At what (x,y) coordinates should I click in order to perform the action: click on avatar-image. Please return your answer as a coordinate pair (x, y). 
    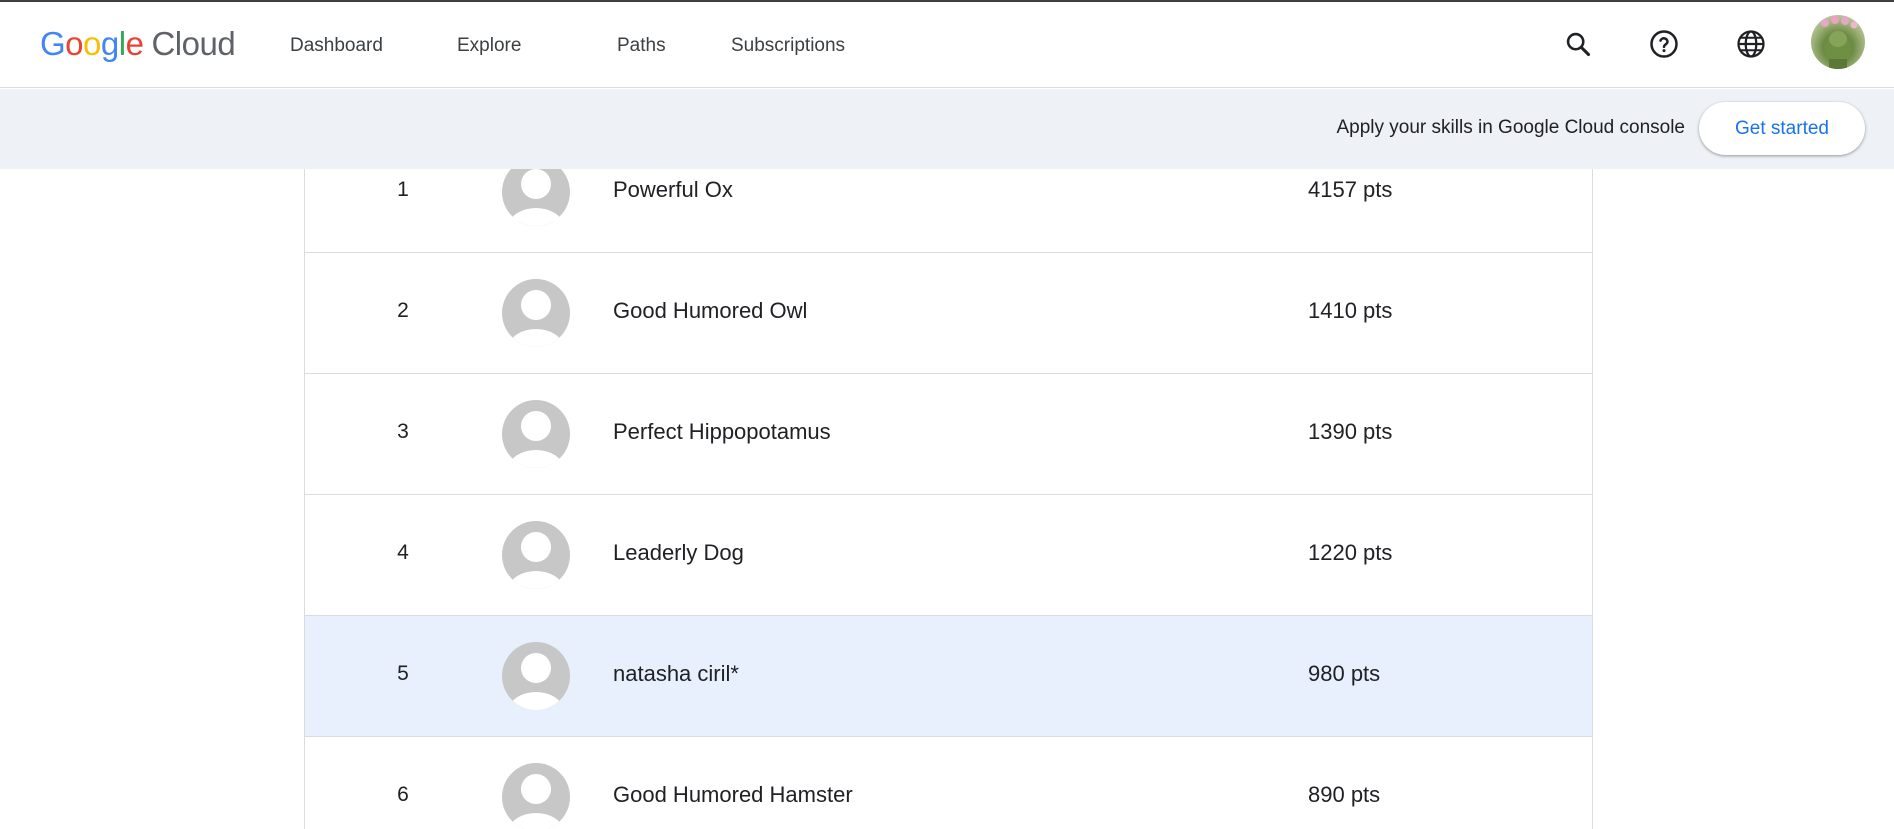
    Looking at the image, I should click on (1839, 42).